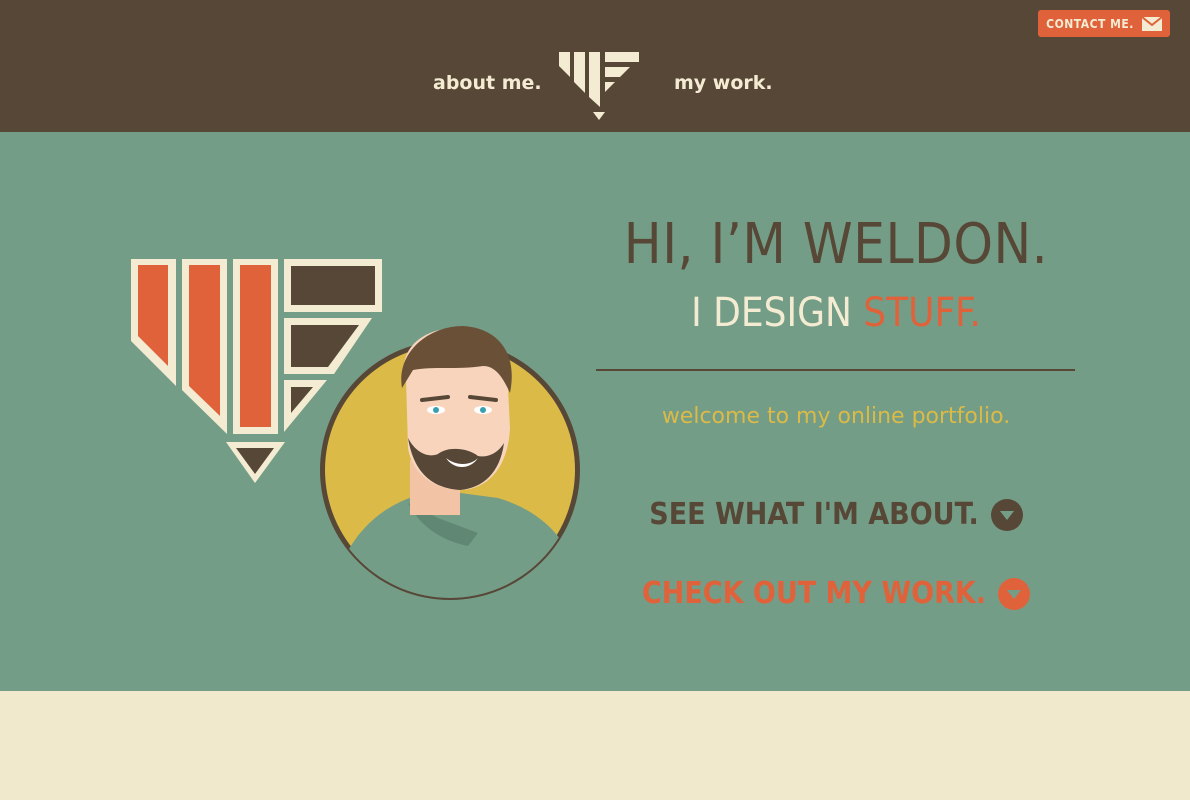  I want to click on contact-button-label: CONTACT ME., so click(1090, 23).